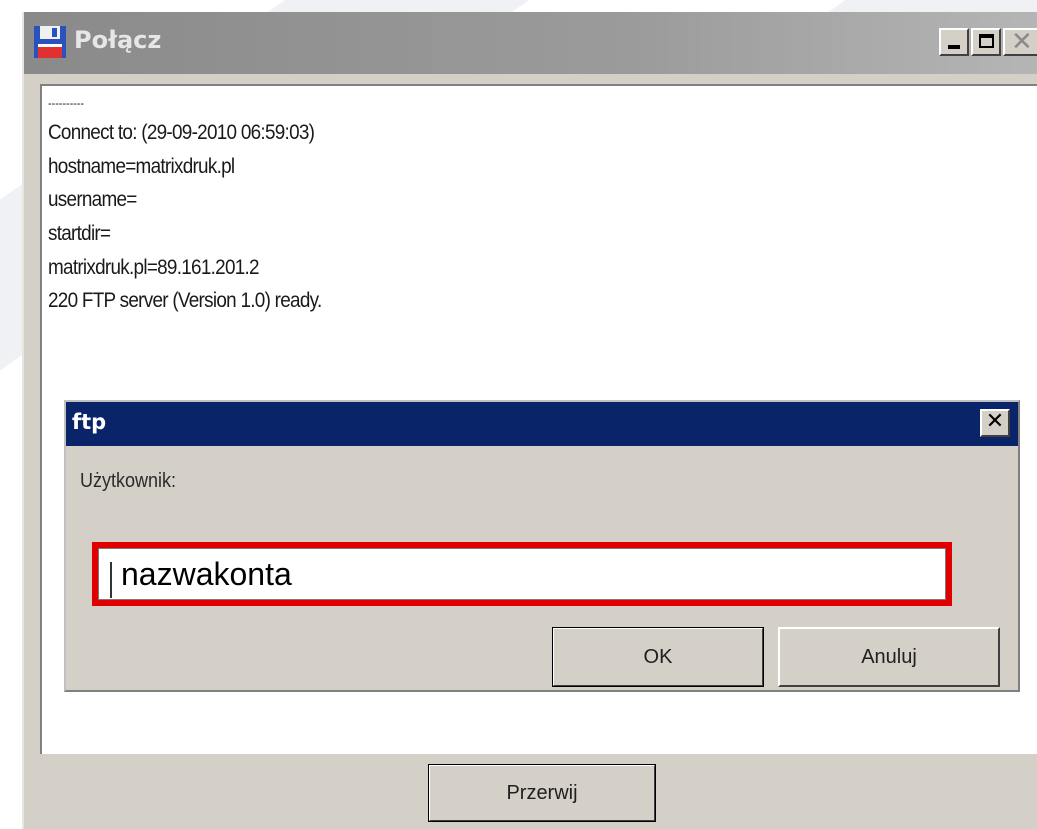 This screenshot has height=829, width=1037. I want to click on floppy-disk-icon, so click(50, 42).